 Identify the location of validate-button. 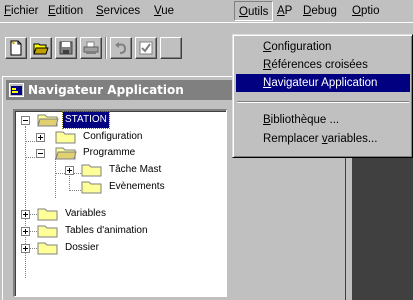
(146, 48).